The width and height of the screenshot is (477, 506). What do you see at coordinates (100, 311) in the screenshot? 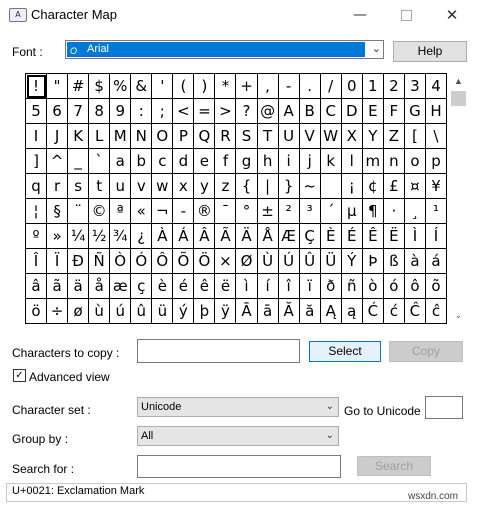
I see `character-cell: ù` at bounding box center [100, 311].